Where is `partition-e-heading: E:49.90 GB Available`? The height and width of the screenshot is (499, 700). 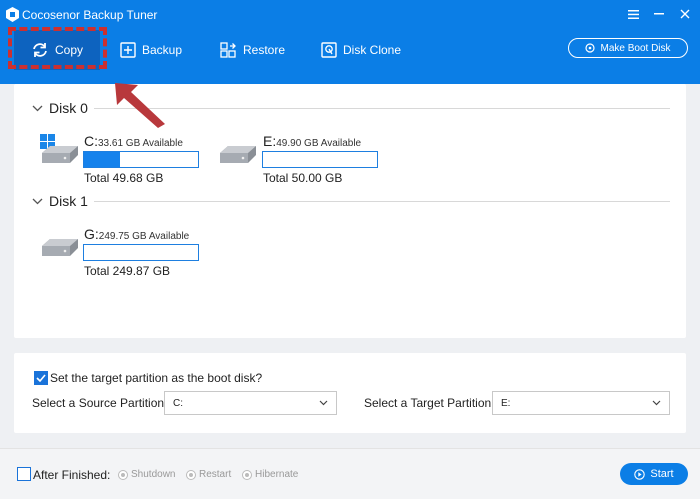 partition-e-heading: E:49.90 GB Available is located at coordinates (312, 141).